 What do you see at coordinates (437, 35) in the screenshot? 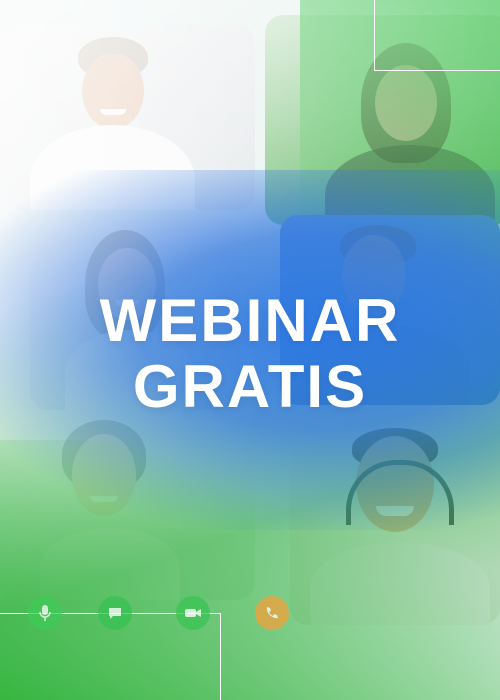
I see `frame-corner-top-right` at bounding box center [437, 35].